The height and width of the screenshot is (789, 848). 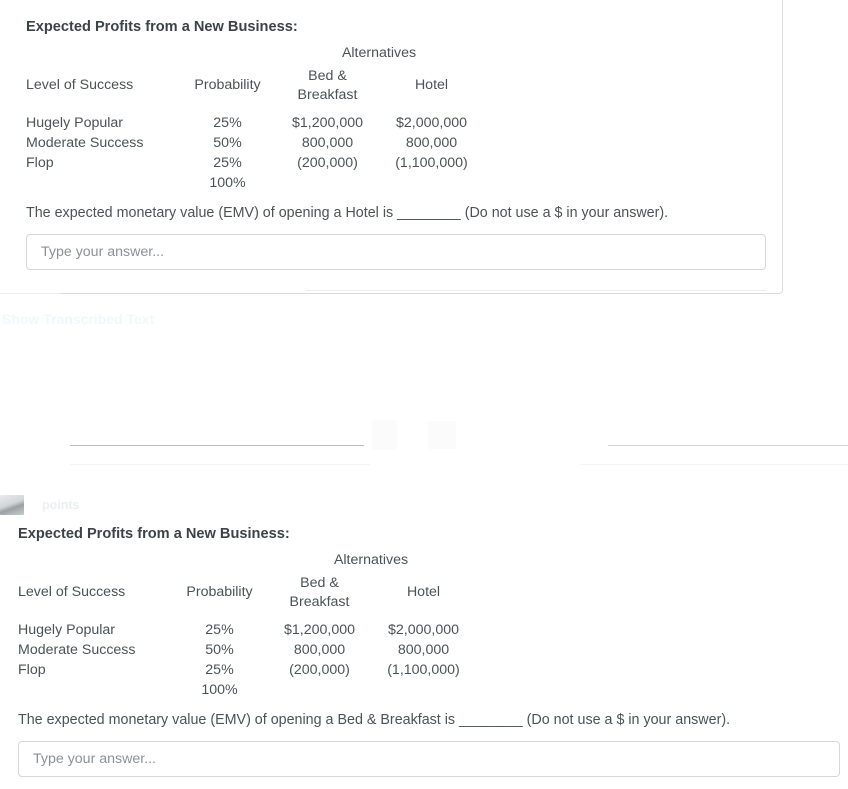 I want to click on answer-input-bottom, so click(x=429, y=759).